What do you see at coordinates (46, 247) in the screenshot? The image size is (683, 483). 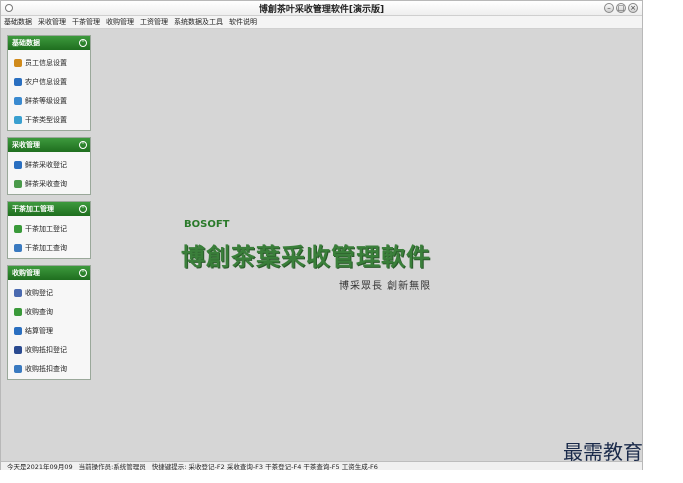 I see `sidebar-item-label: 干茶加工查询` at bounding box center [46, 247].